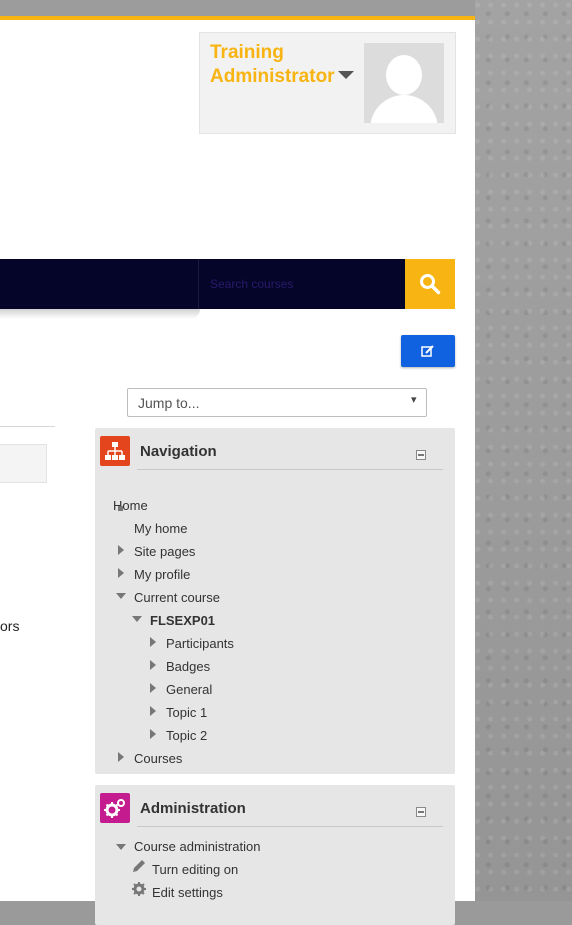 The image size is (572, 925). What do you see at coordinates (162, 574) in the screenshot?
I see `nav-item-my-profile: My profile` at bounding box center [162, 574].